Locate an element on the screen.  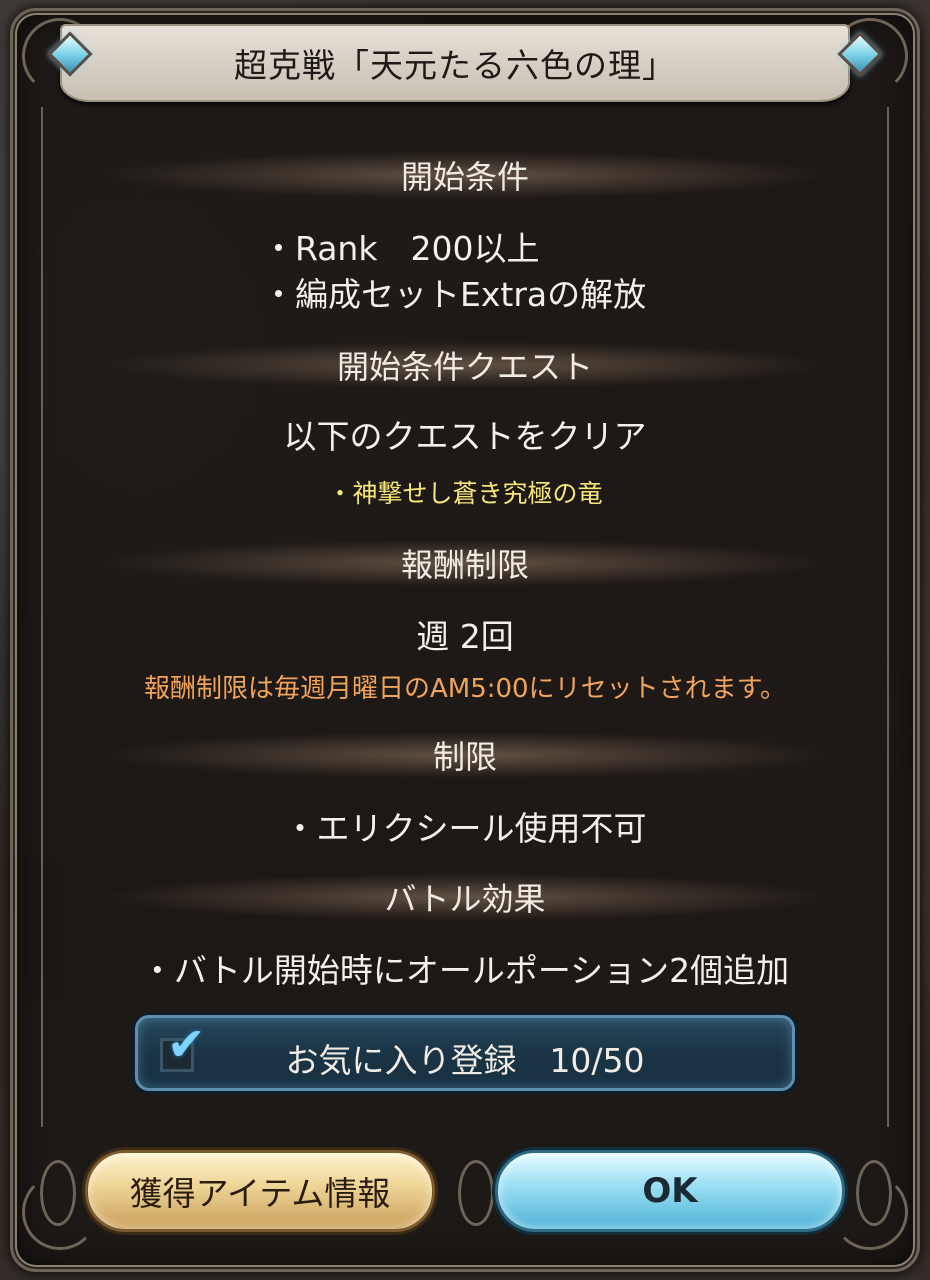
section-heading-start-conditions: 開始条件 is located at coordinates (465, 175).